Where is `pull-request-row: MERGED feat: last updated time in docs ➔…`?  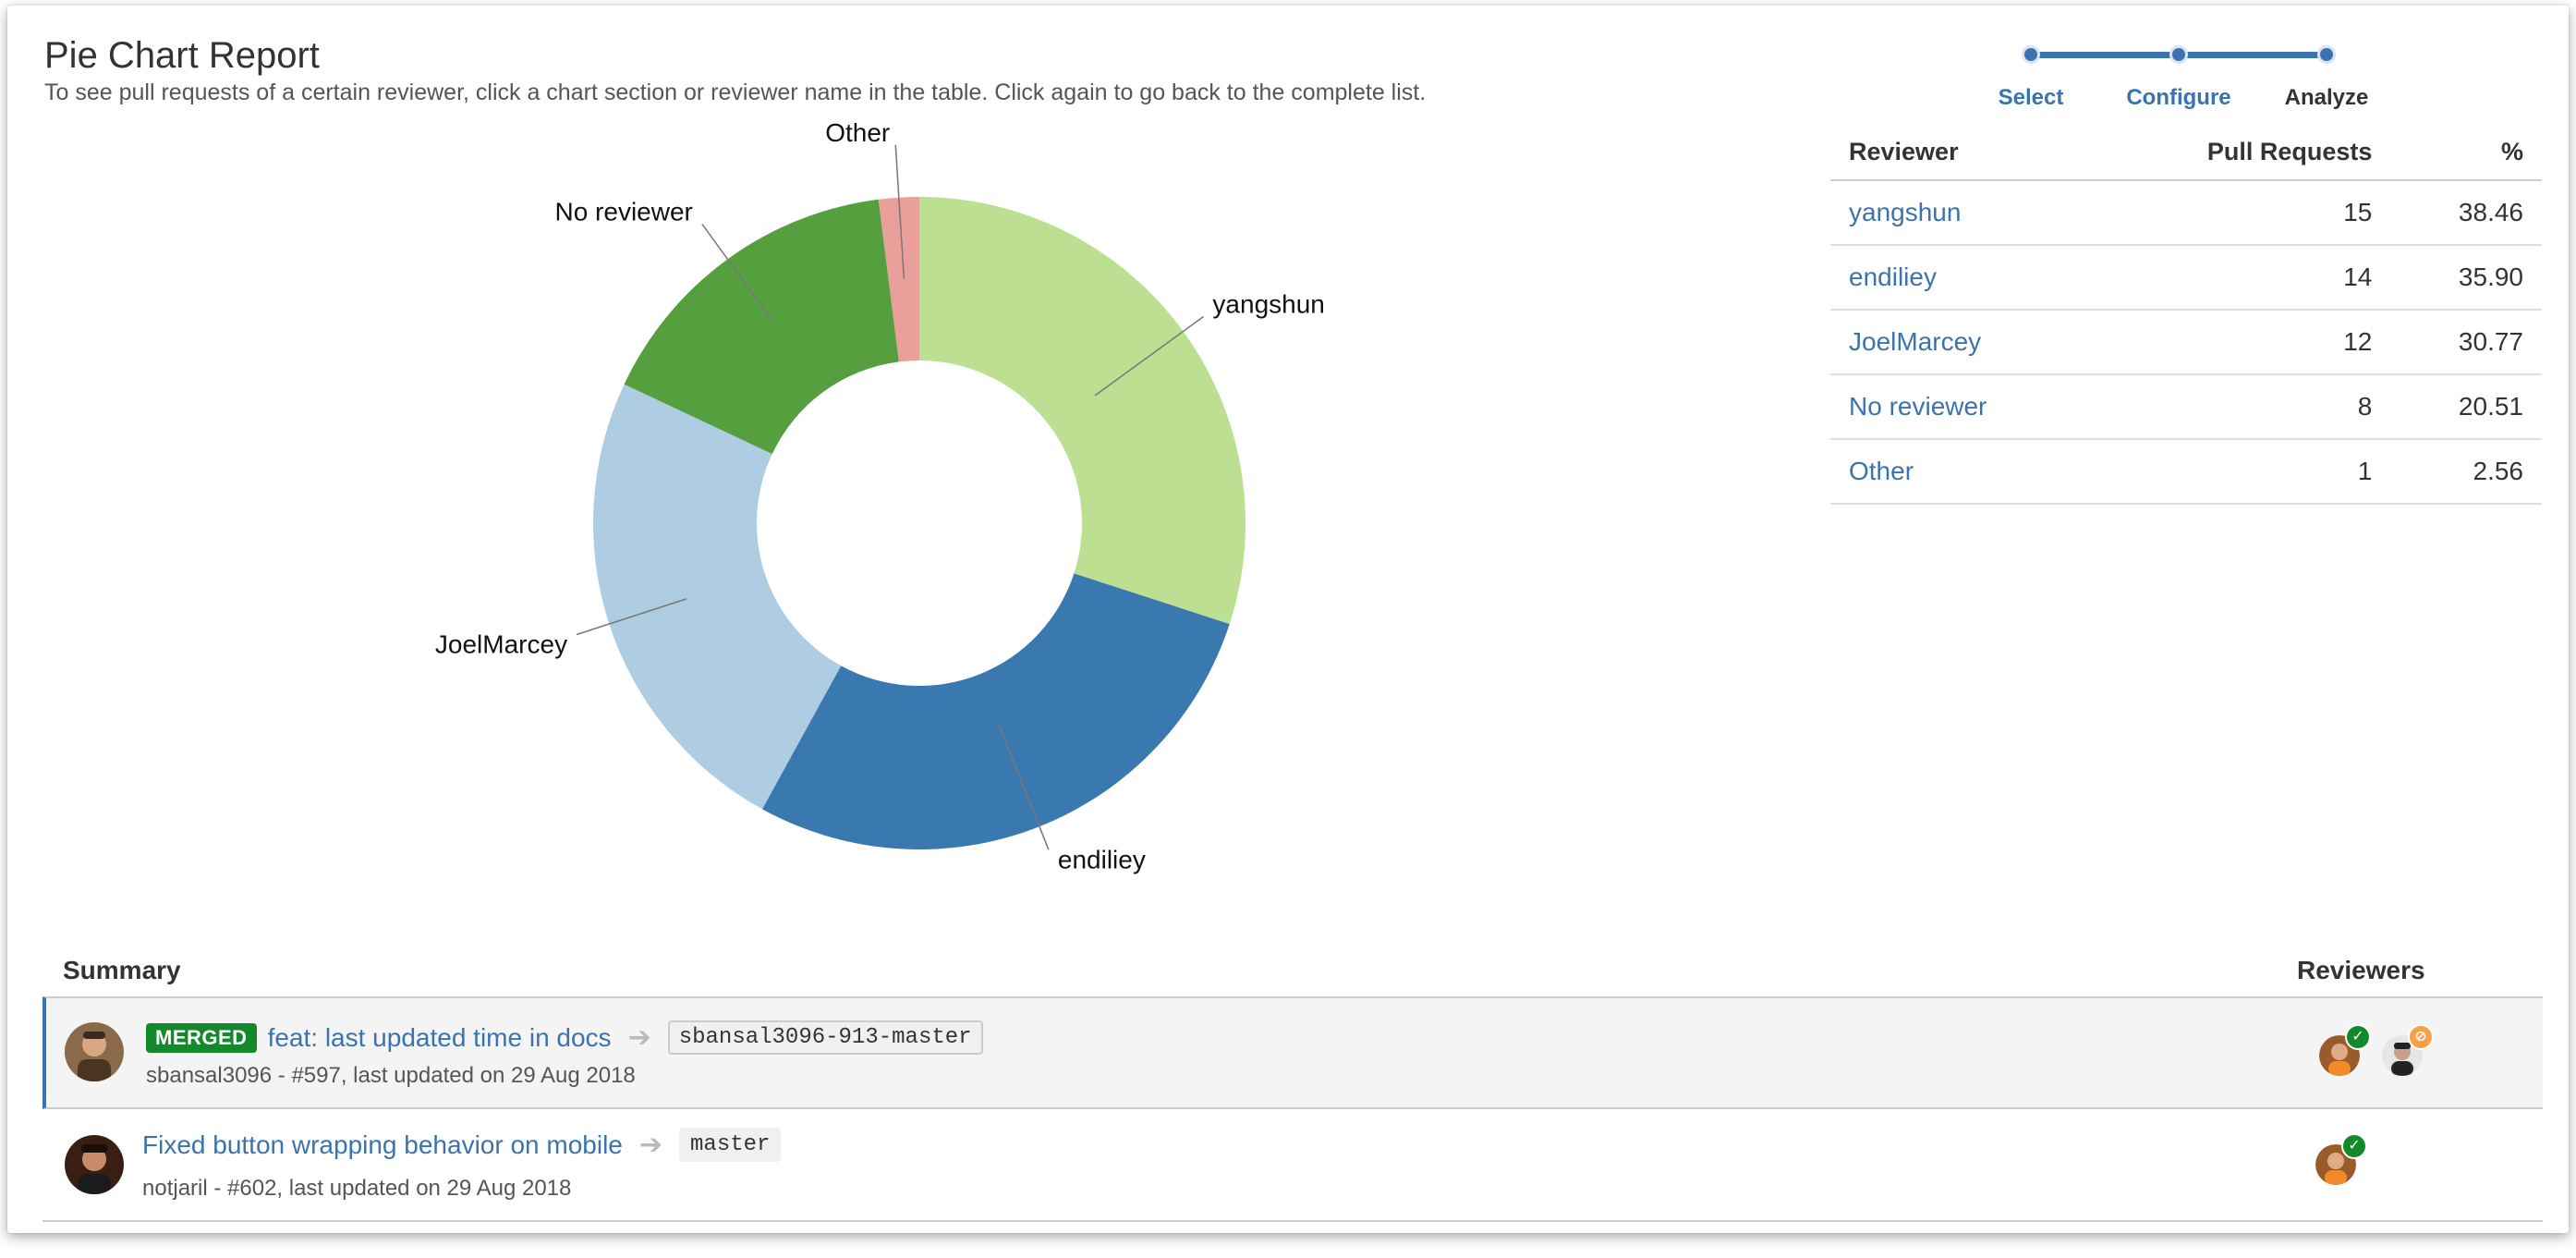 pull-request-row: MERGED feat: last updated time in docs ➔… is located at coordinates (1293, 1052).